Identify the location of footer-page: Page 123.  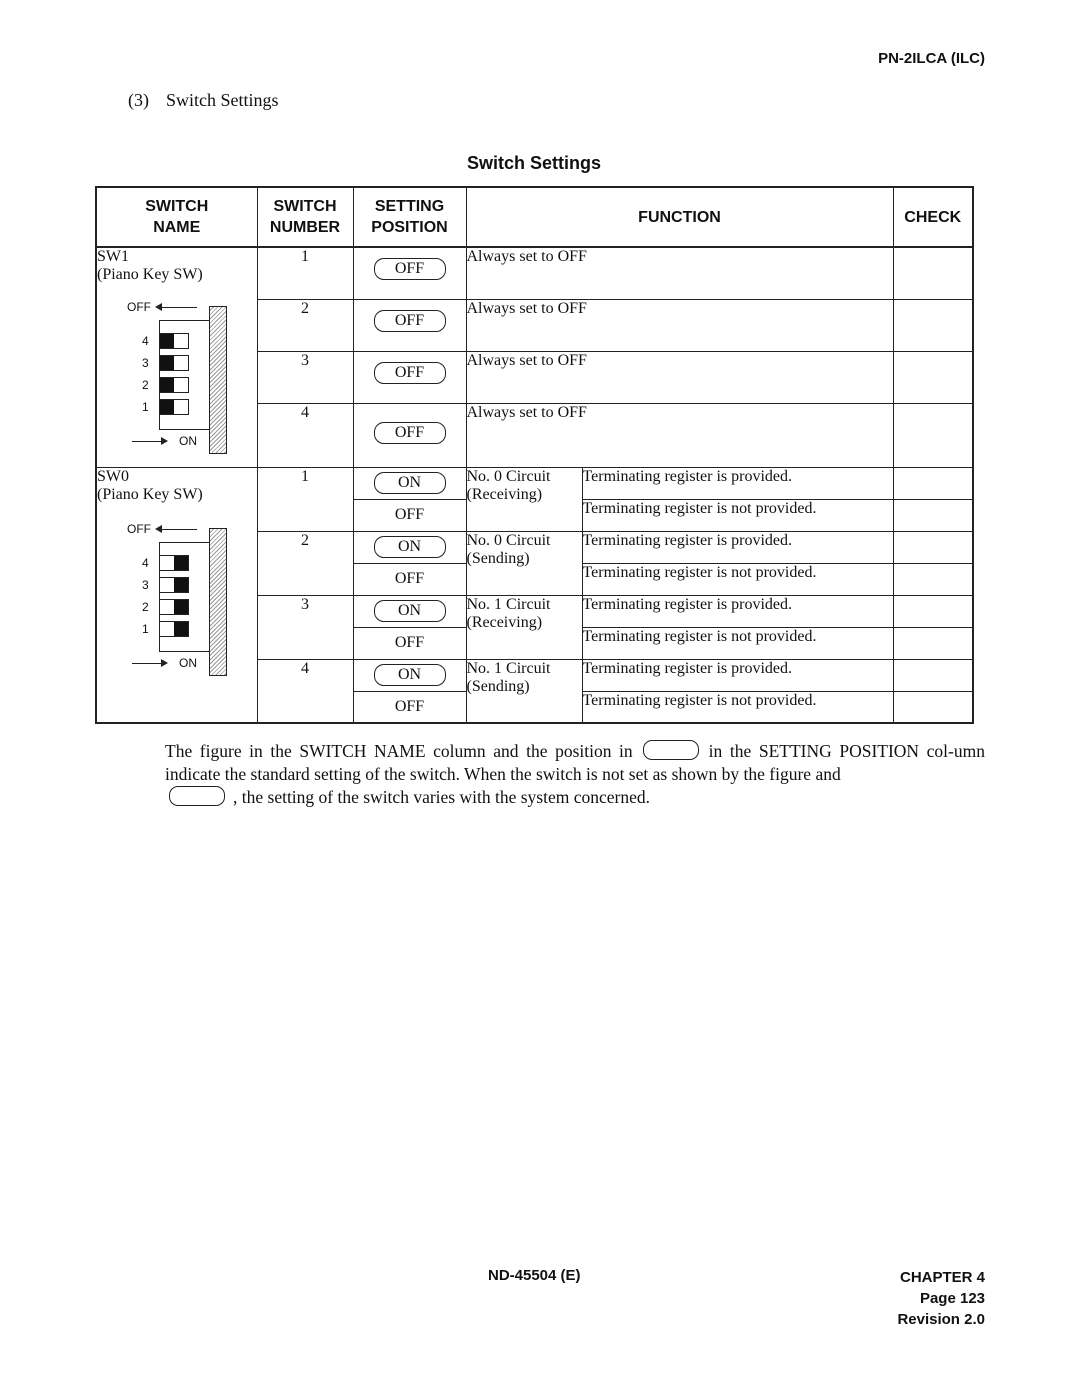
(952, 1298).